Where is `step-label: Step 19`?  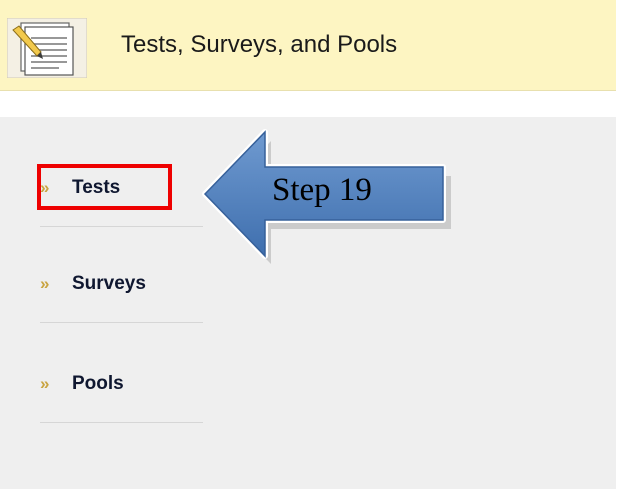 step-label: Step 19 is located at coordinates (322, 190).